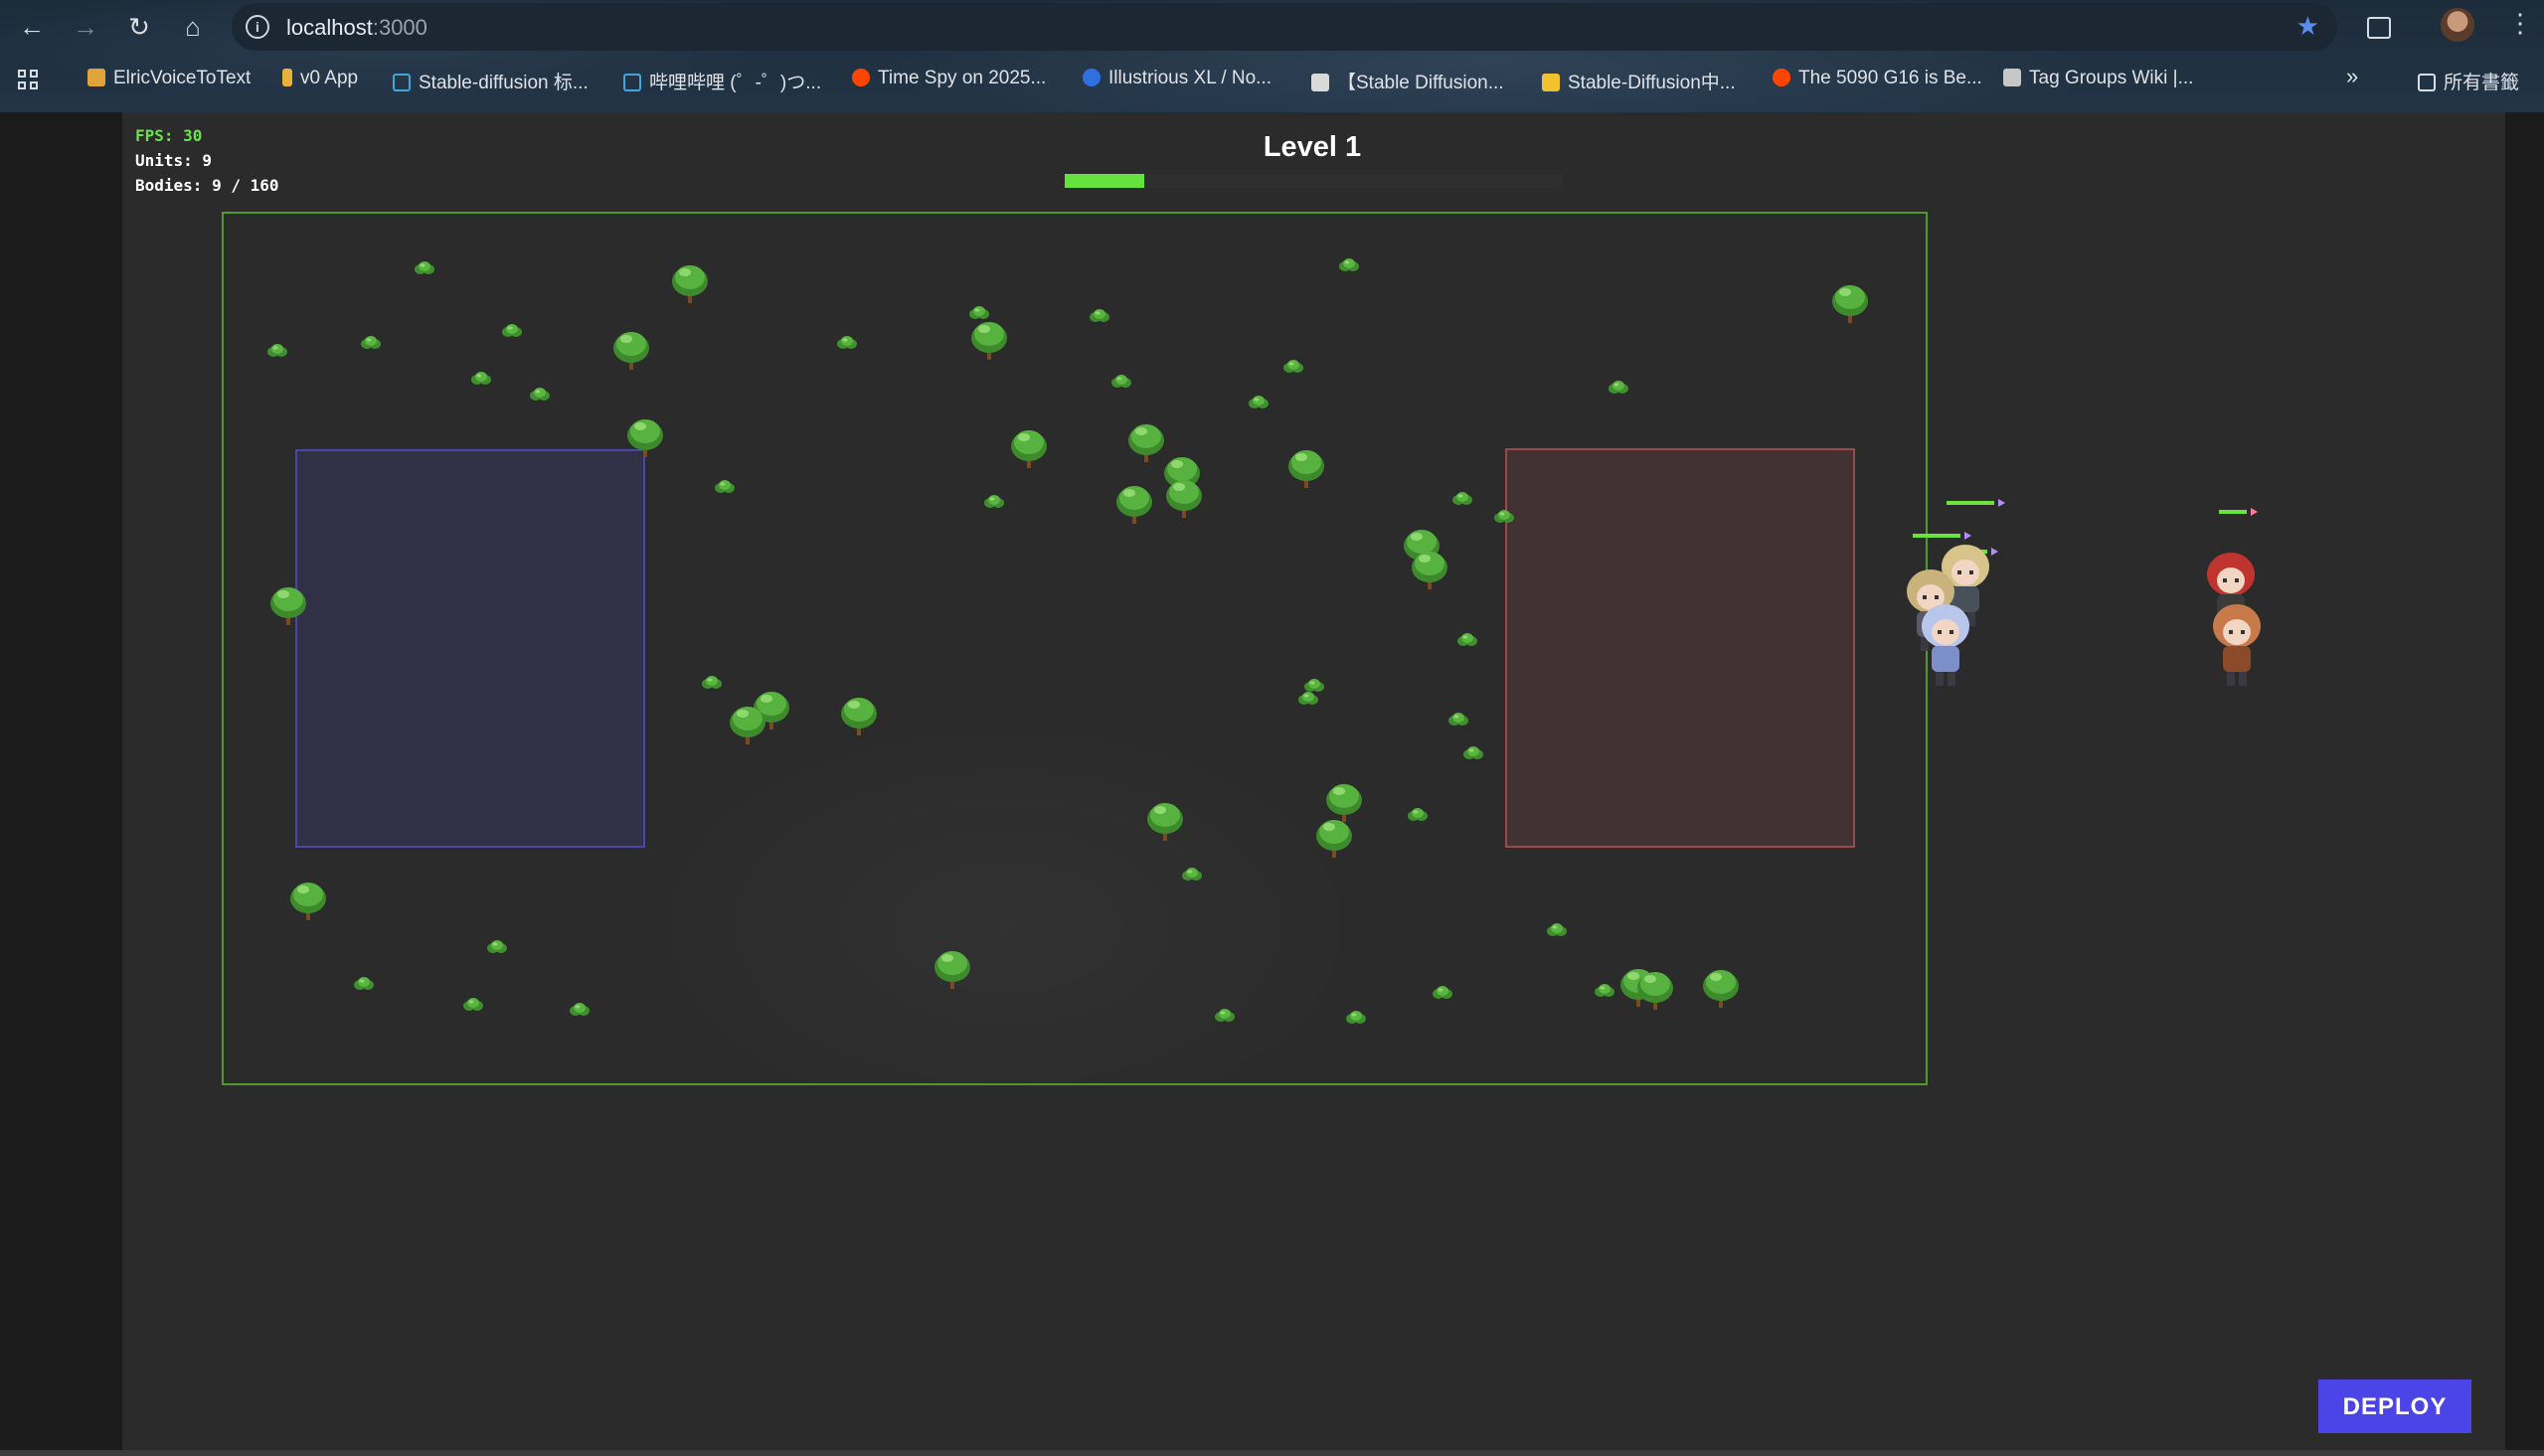 The image size is (2544, 1456). I want to click on level-title: Level 1, so click(1312, 147).